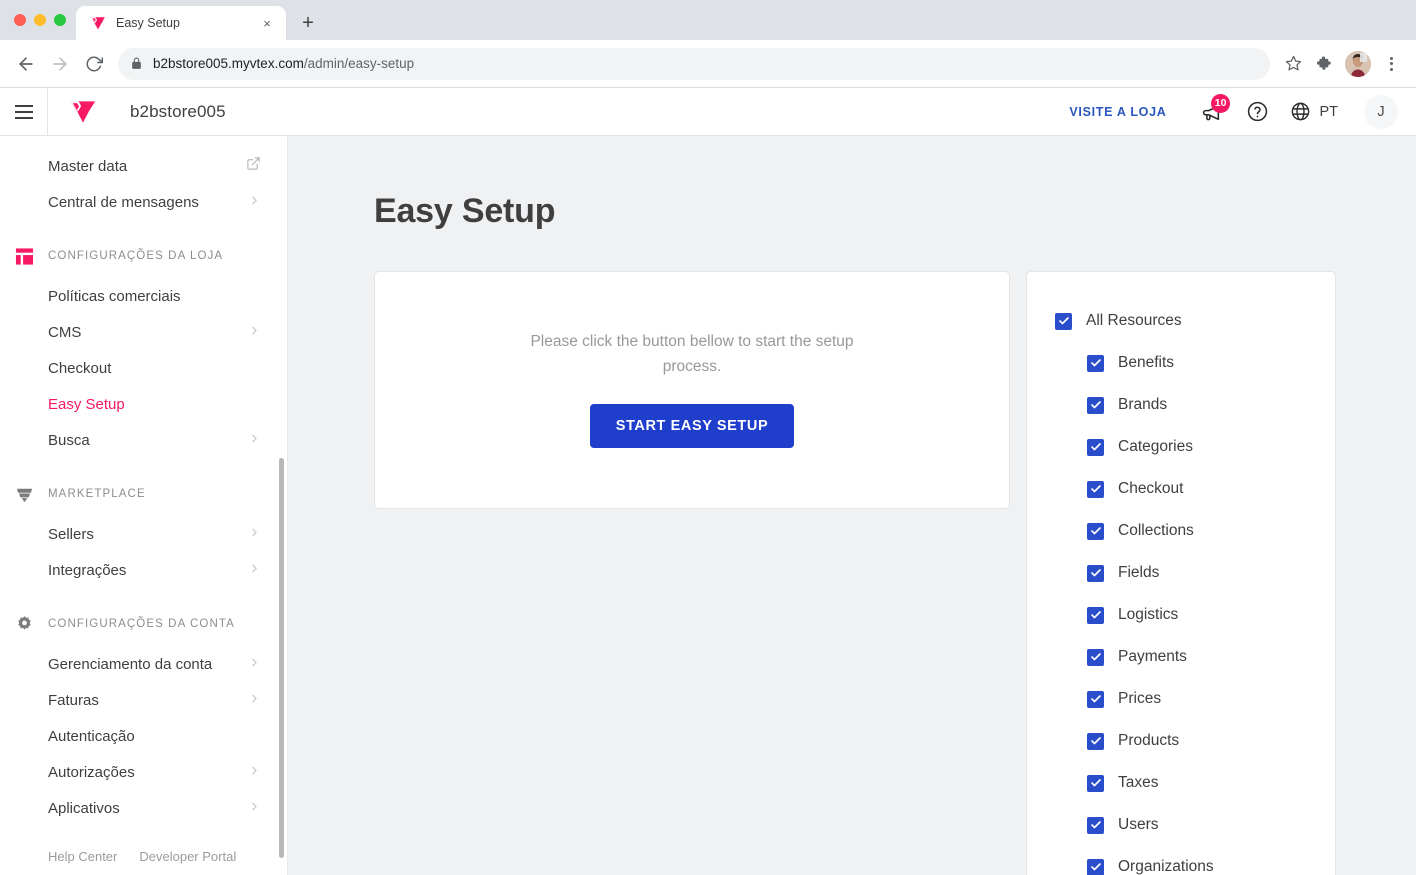 This screenshot has height=875, width=1416. I want to click on kebab-menu-icon, so click(1391, 64).